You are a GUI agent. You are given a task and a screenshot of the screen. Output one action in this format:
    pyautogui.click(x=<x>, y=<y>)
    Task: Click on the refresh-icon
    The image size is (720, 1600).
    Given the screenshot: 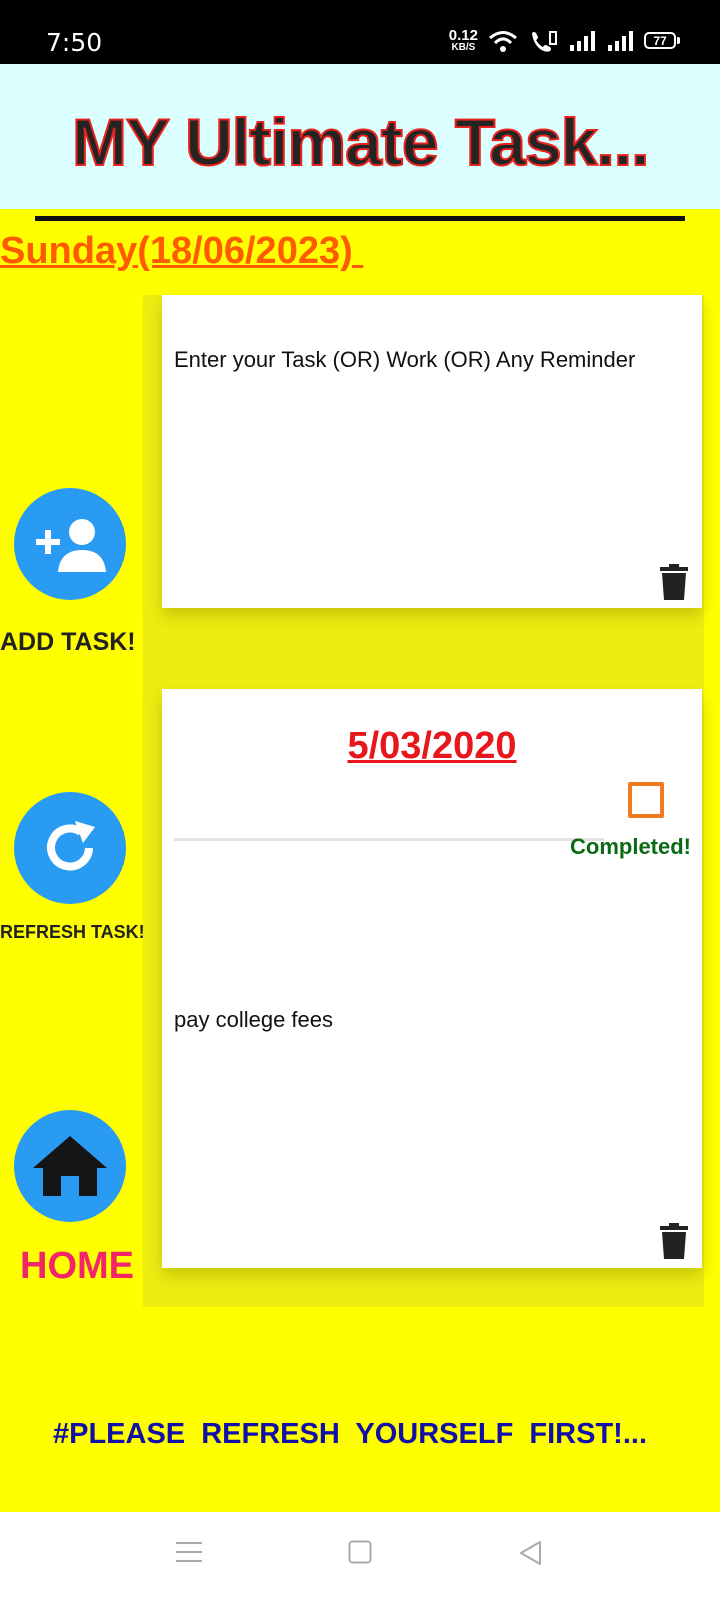 What is the action you would take?
    pyautogui.click(x=71, y=846)
    